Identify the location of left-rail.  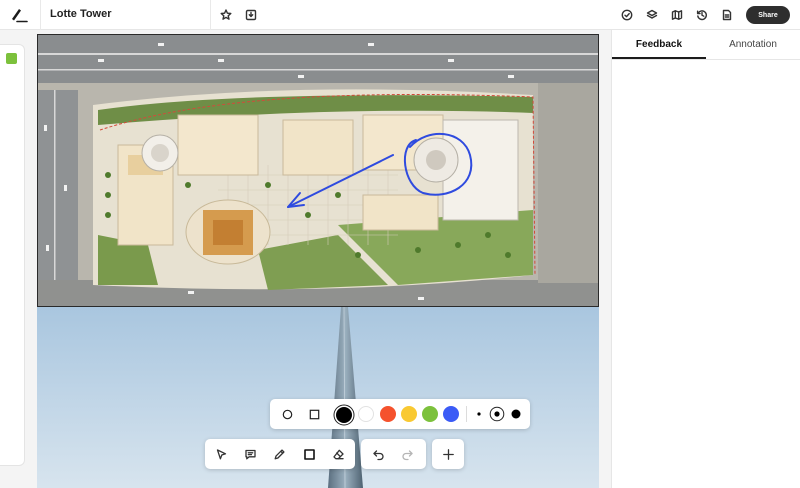
(12, 255).